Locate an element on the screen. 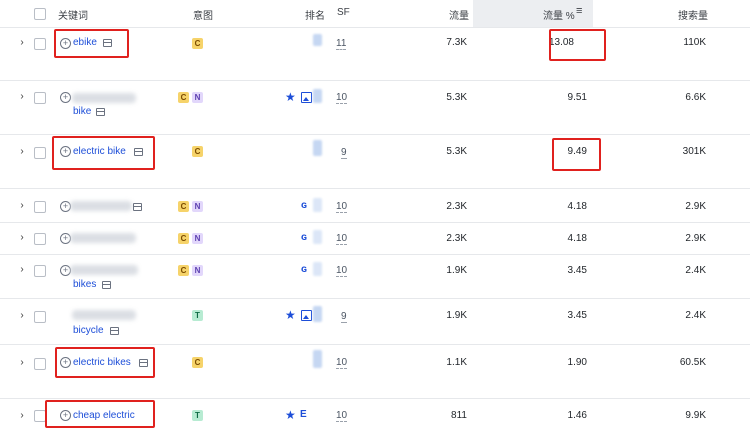 This screenshot has height=428, width=750. traffic-value: 811 is located at coordinates (459, 415).